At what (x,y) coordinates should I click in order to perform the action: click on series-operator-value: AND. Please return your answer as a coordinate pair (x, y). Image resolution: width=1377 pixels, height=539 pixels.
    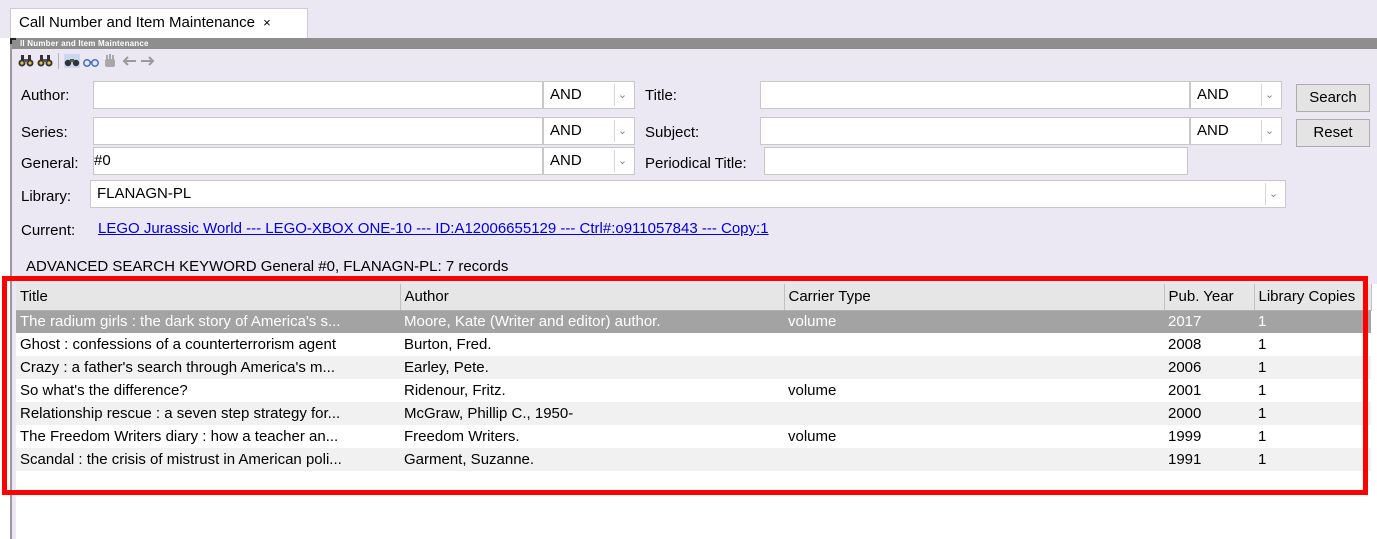
    Looking at the image, I should click on (566, 130).